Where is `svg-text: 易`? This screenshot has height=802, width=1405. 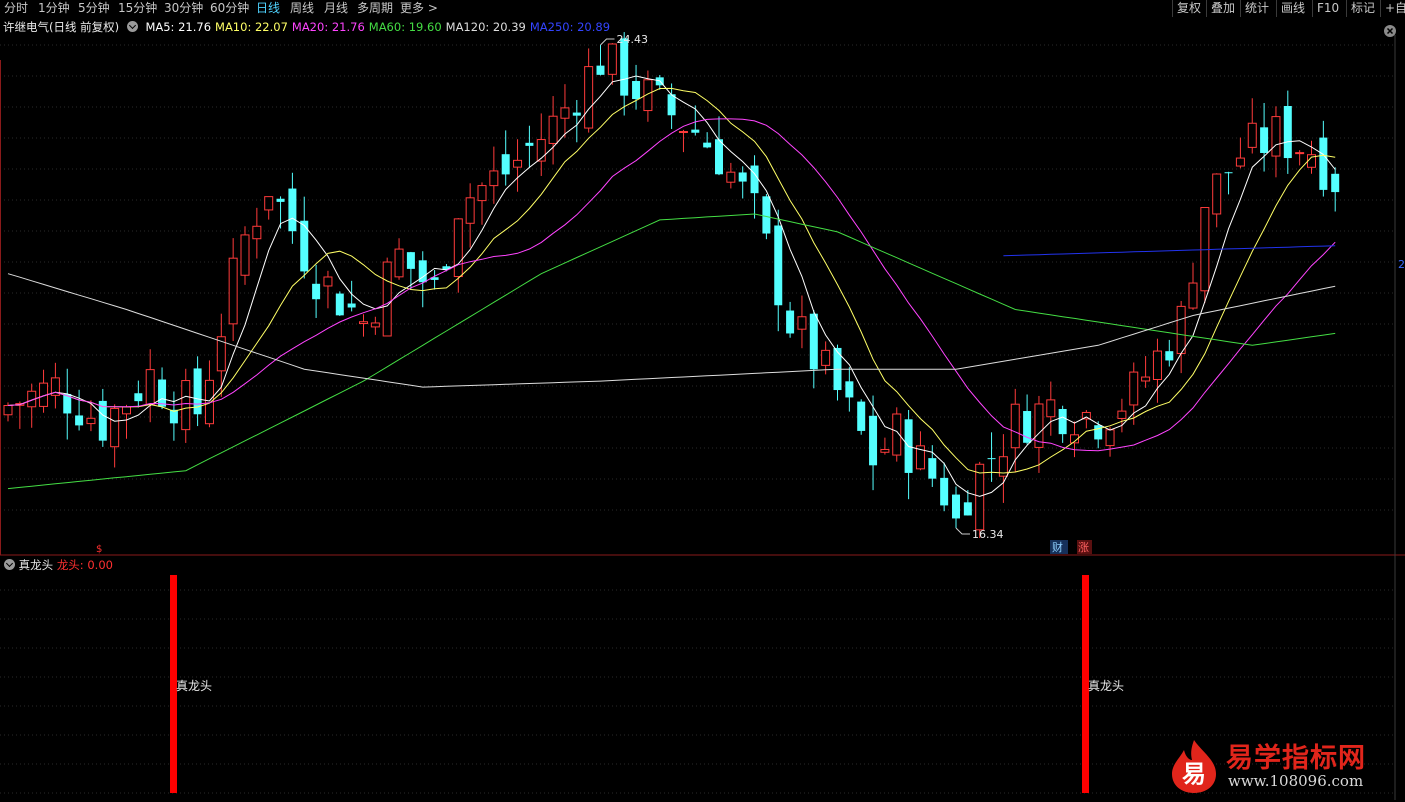
svg-text: 易 is located at coordinates (1194, 774).